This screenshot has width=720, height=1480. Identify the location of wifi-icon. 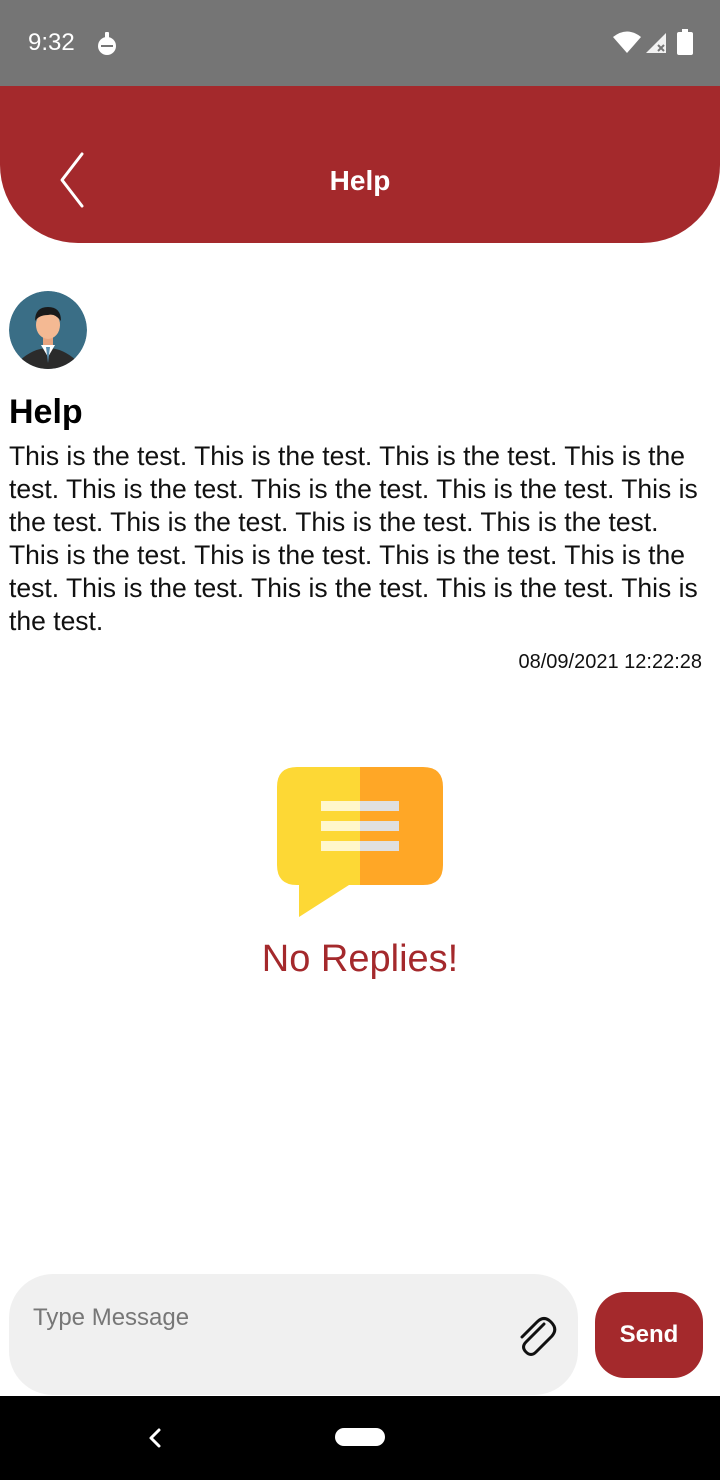
(627, 42).